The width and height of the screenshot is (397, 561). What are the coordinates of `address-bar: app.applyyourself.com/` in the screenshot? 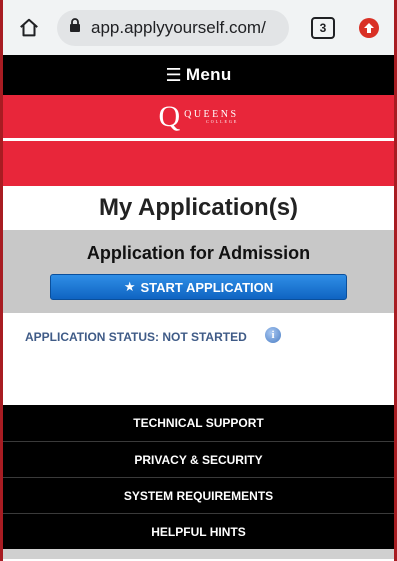 It's located at (173, 27).